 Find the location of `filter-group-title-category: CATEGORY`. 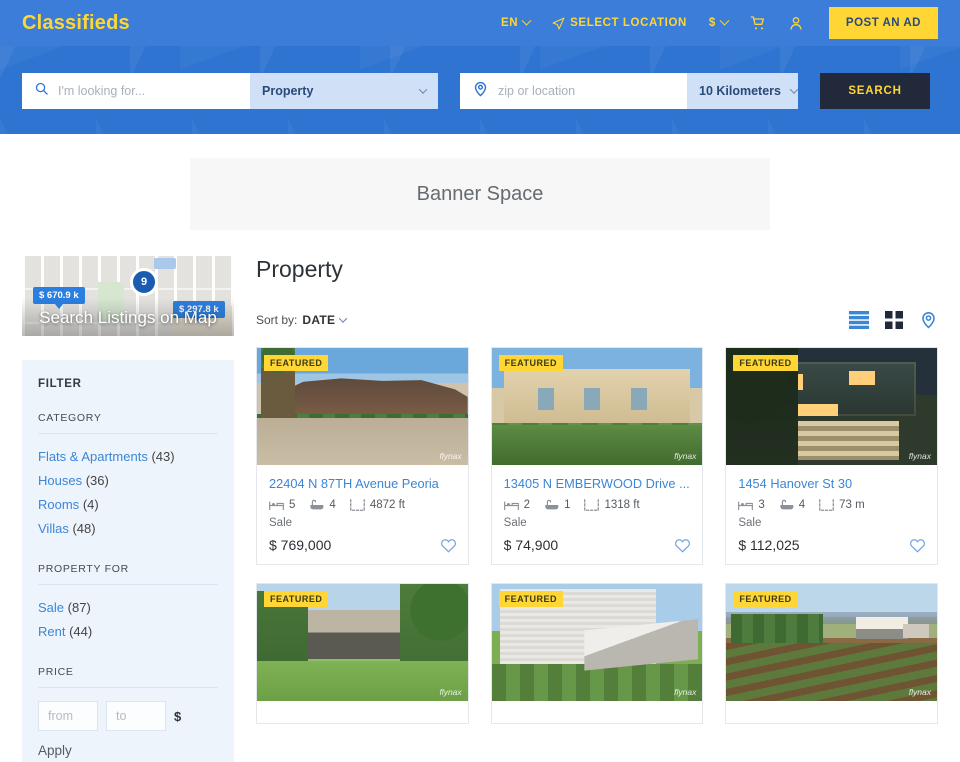

filter-group-title-category: CATEGORY is located at coordinates (128, 423).